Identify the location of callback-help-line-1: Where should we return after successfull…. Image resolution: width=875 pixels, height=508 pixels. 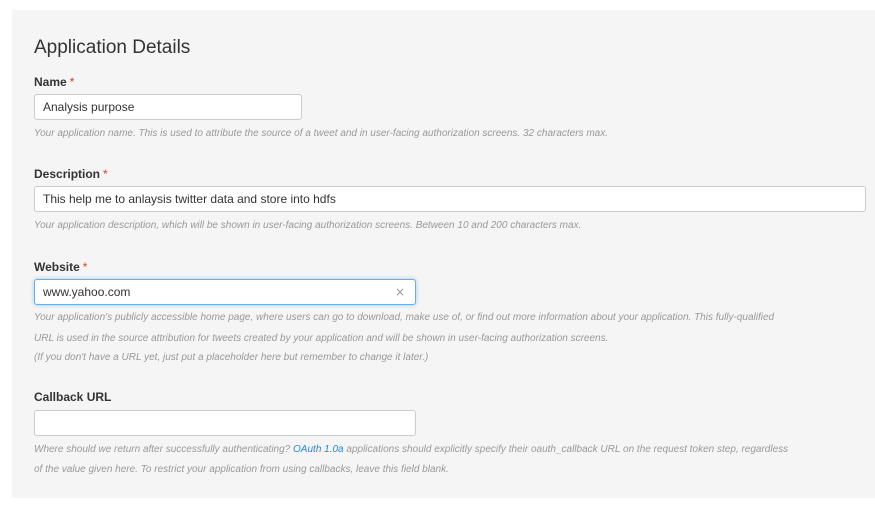
(411, 450).